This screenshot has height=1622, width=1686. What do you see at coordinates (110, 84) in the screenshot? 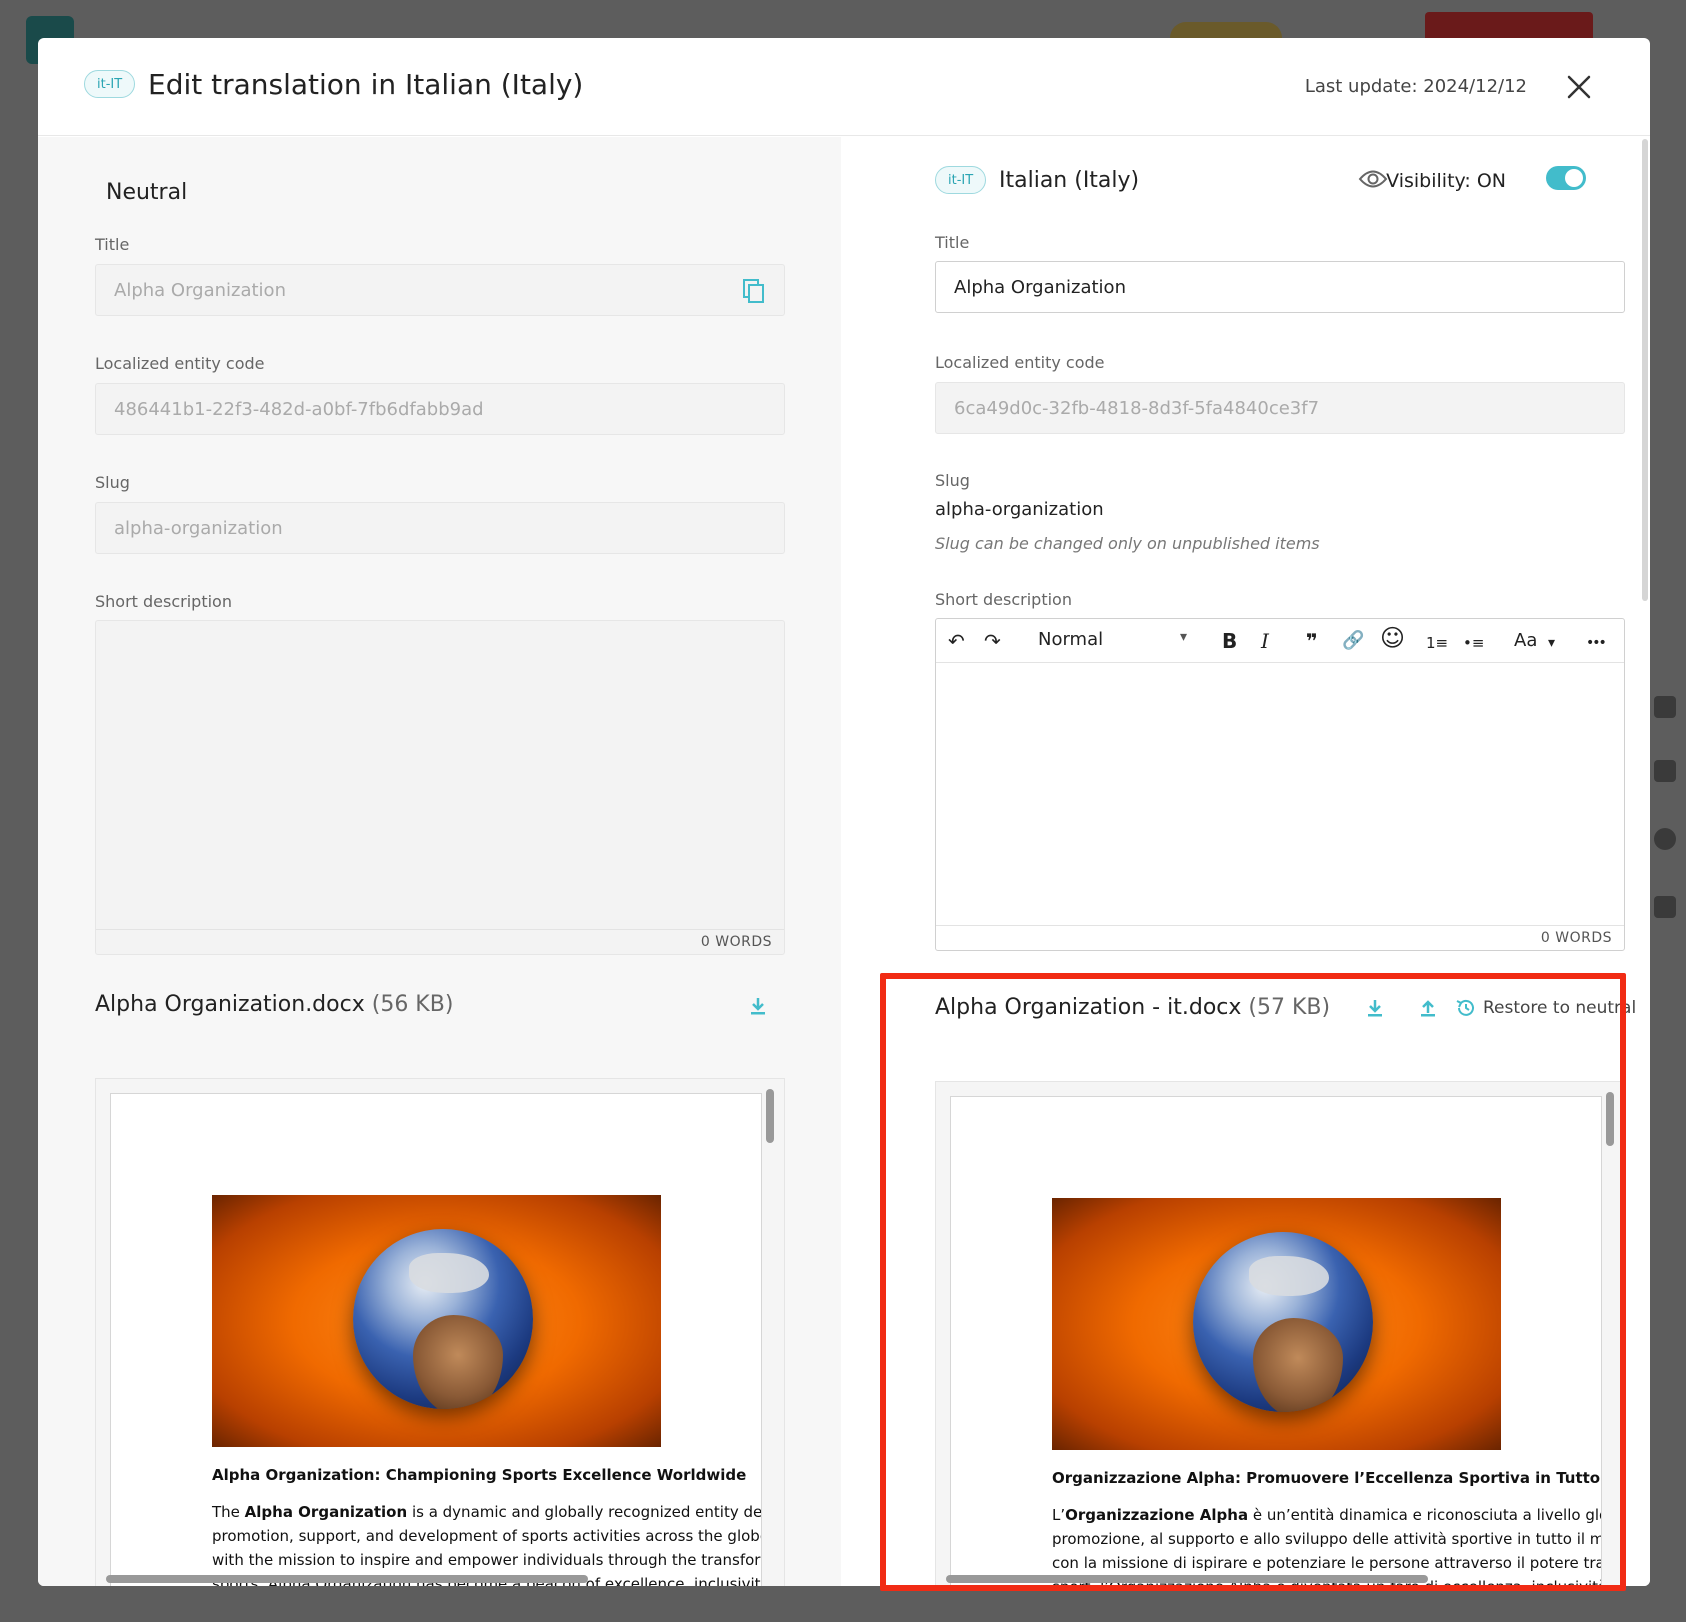
I see `locale-badge: it-IT` at bounding box center [110, 84].